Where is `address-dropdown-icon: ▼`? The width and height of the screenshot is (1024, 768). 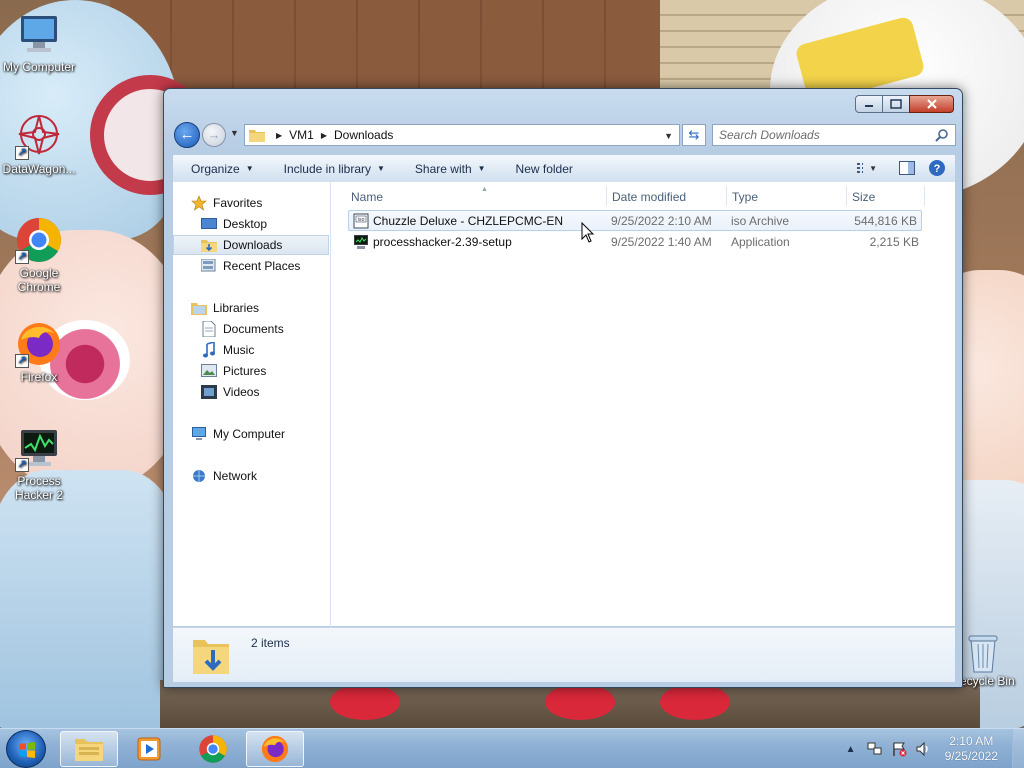
address-dropdown-icon: ▼ is located at coordinates (668, 136).